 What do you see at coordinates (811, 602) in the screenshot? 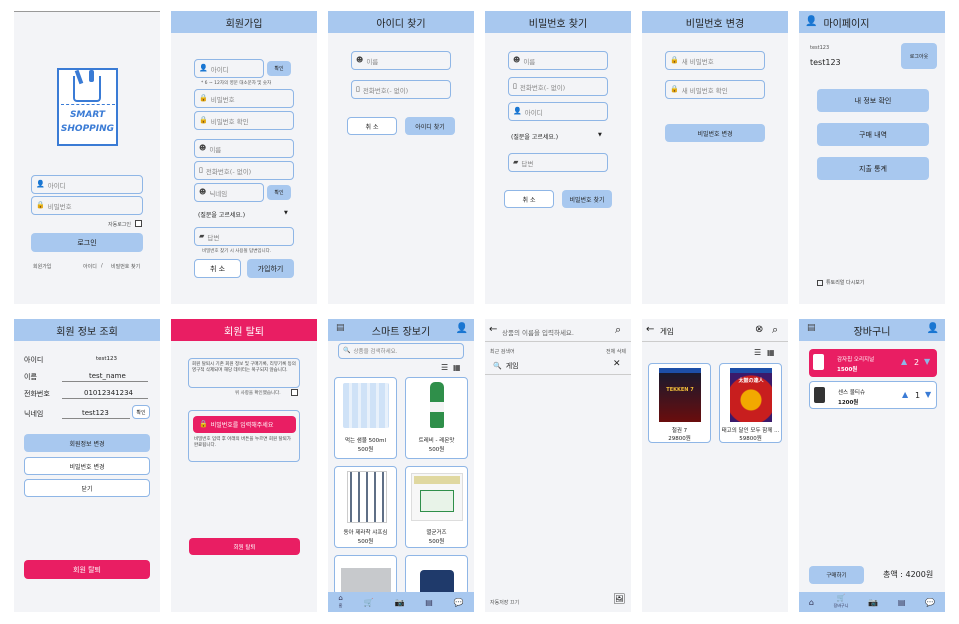
I see `home-icon: ⌂` at bounding box center [811, 602].